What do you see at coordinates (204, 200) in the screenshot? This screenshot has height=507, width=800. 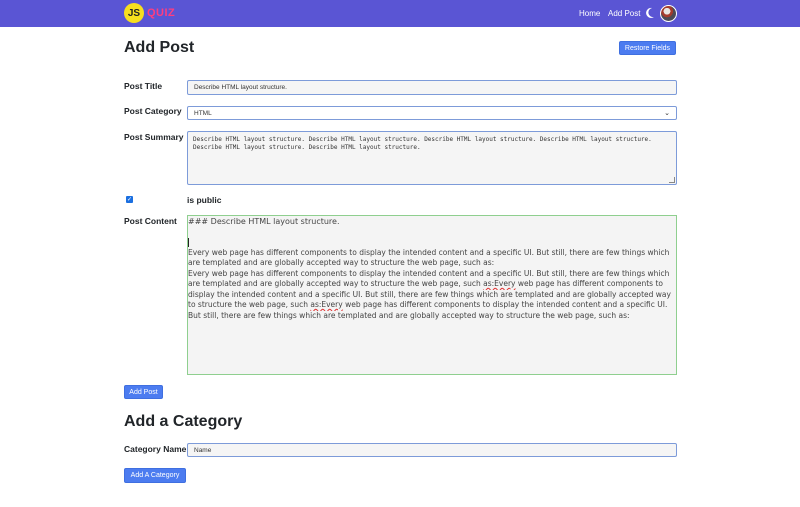 I see `is-public-label: is public` at bounding box center [204, 200].